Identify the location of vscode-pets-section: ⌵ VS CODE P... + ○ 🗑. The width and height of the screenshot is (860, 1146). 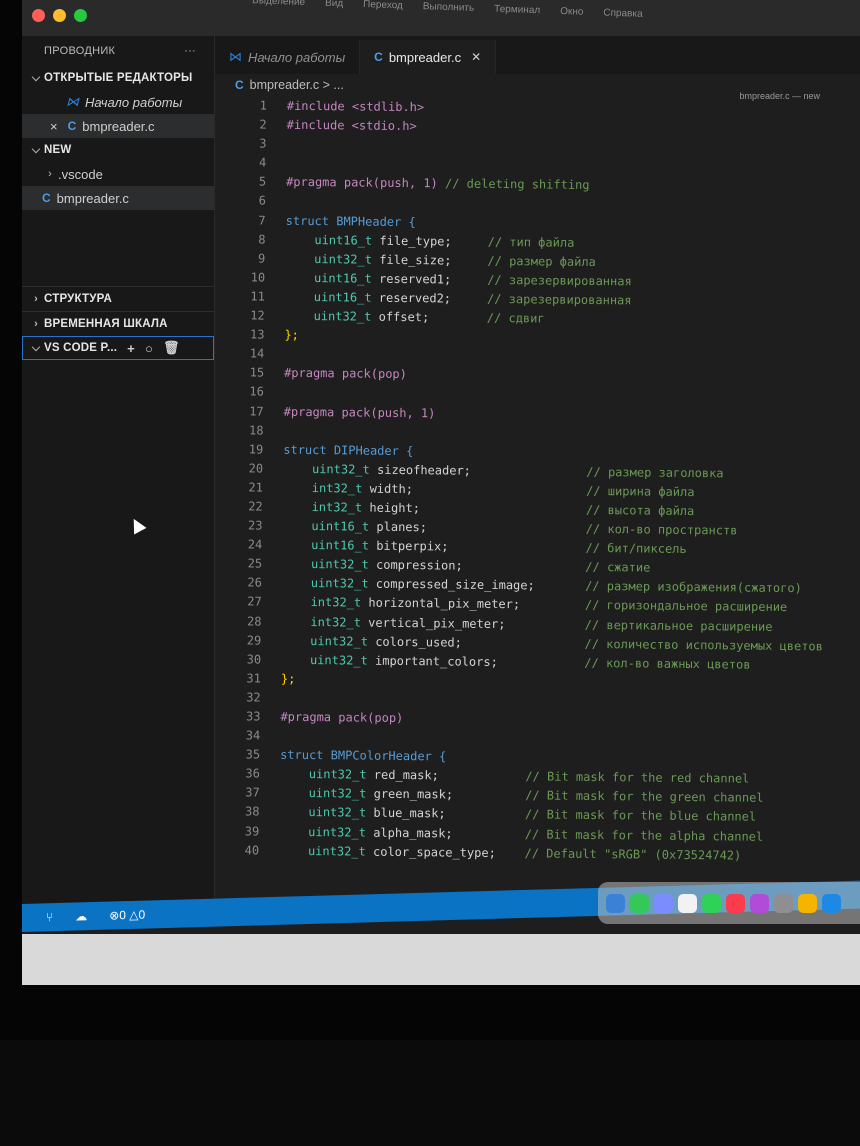
(118, 348).